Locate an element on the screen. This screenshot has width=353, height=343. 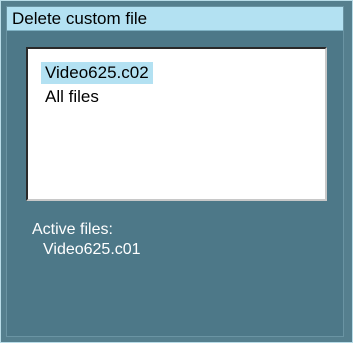
dialog-title: Delete custom file is located at coordinates (80, 18).